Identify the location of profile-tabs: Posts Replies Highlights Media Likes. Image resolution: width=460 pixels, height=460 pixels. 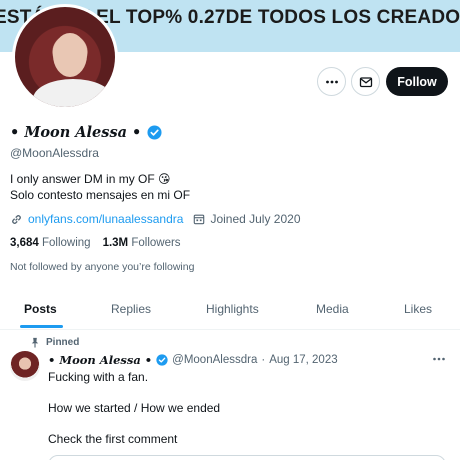
(230, 311).